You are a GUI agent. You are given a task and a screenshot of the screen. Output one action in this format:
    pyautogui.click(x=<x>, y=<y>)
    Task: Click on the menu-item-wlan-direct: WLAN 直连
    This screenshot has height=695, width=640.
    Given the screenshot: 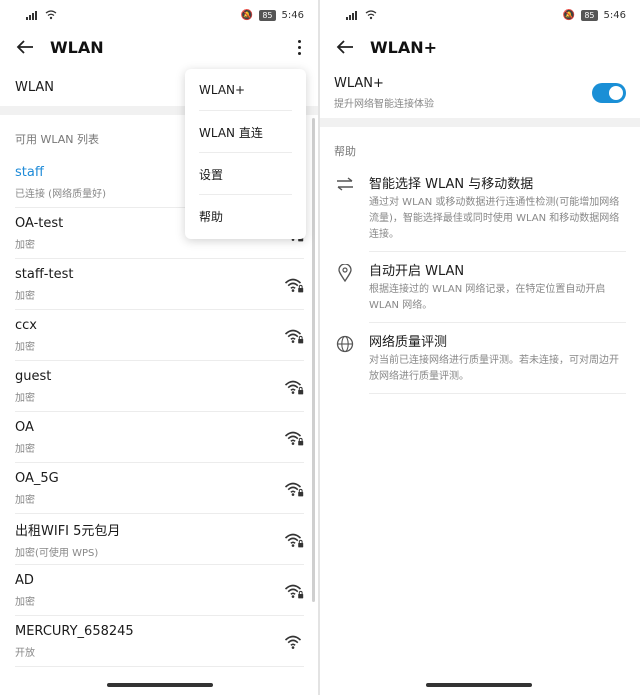 What is the action you would take?
    pyautogui.click(x=245, y=132)
    